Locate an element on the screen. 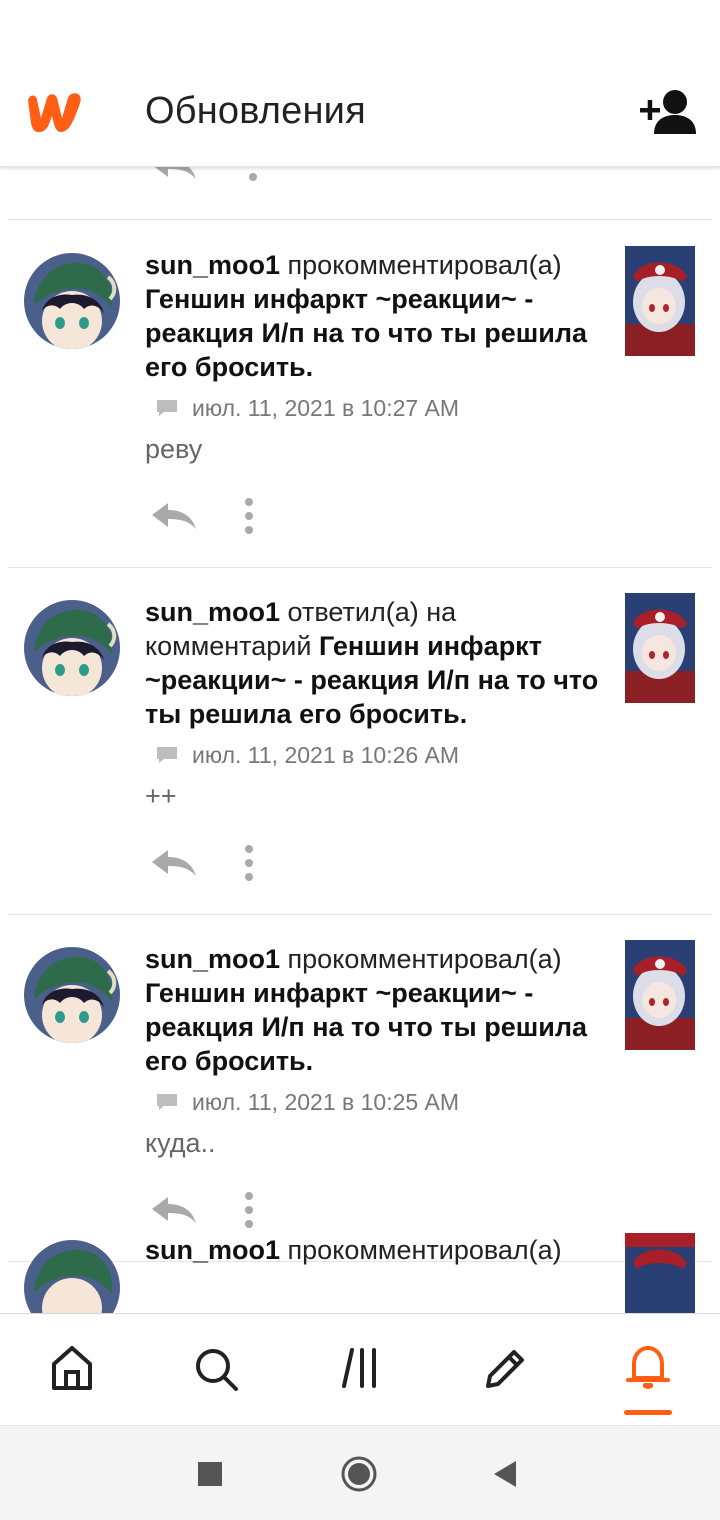 This screenshot has width=720, height=1520. home-circle-icon is located at coordinates (359, 1474).